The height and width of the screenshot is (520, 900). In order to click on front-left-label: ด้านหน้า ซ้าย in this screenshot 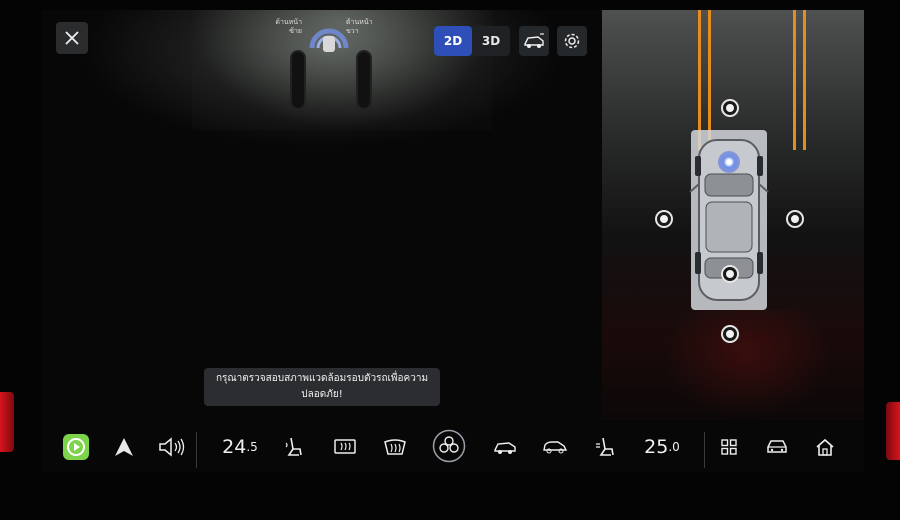, I will do `click(288, 26)`.